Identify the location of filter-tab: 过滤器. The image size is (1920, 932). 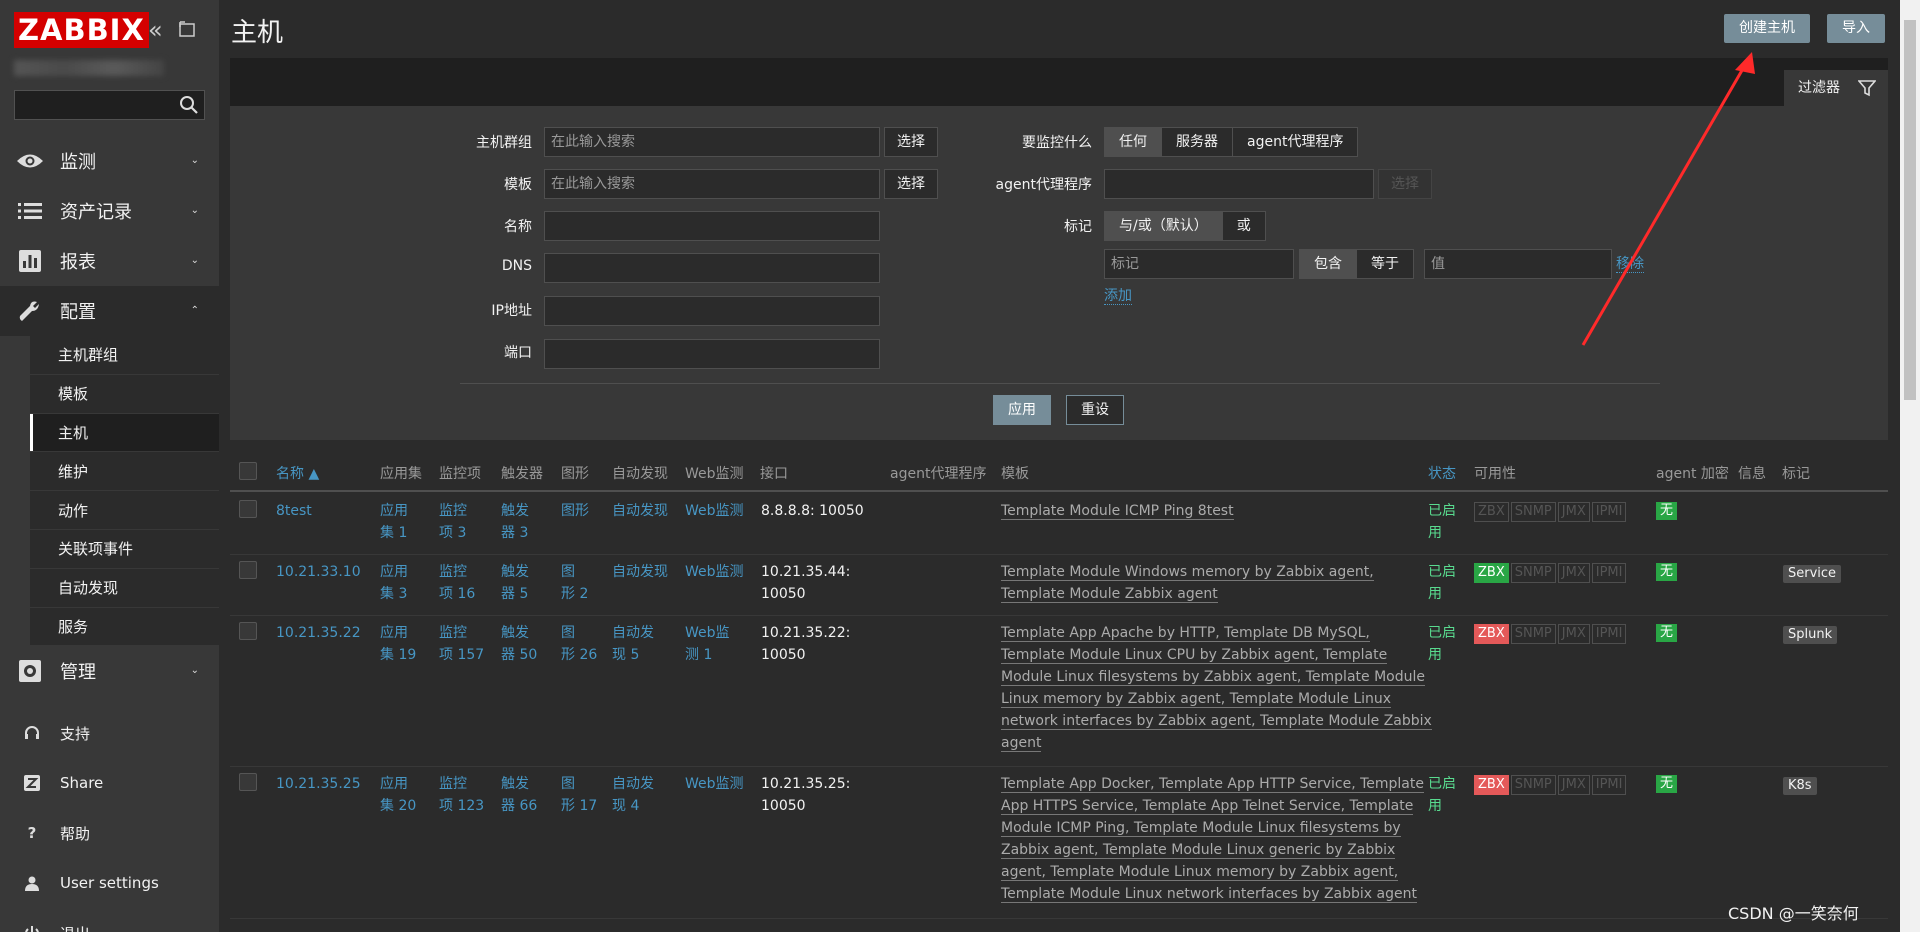
(1836, 88).